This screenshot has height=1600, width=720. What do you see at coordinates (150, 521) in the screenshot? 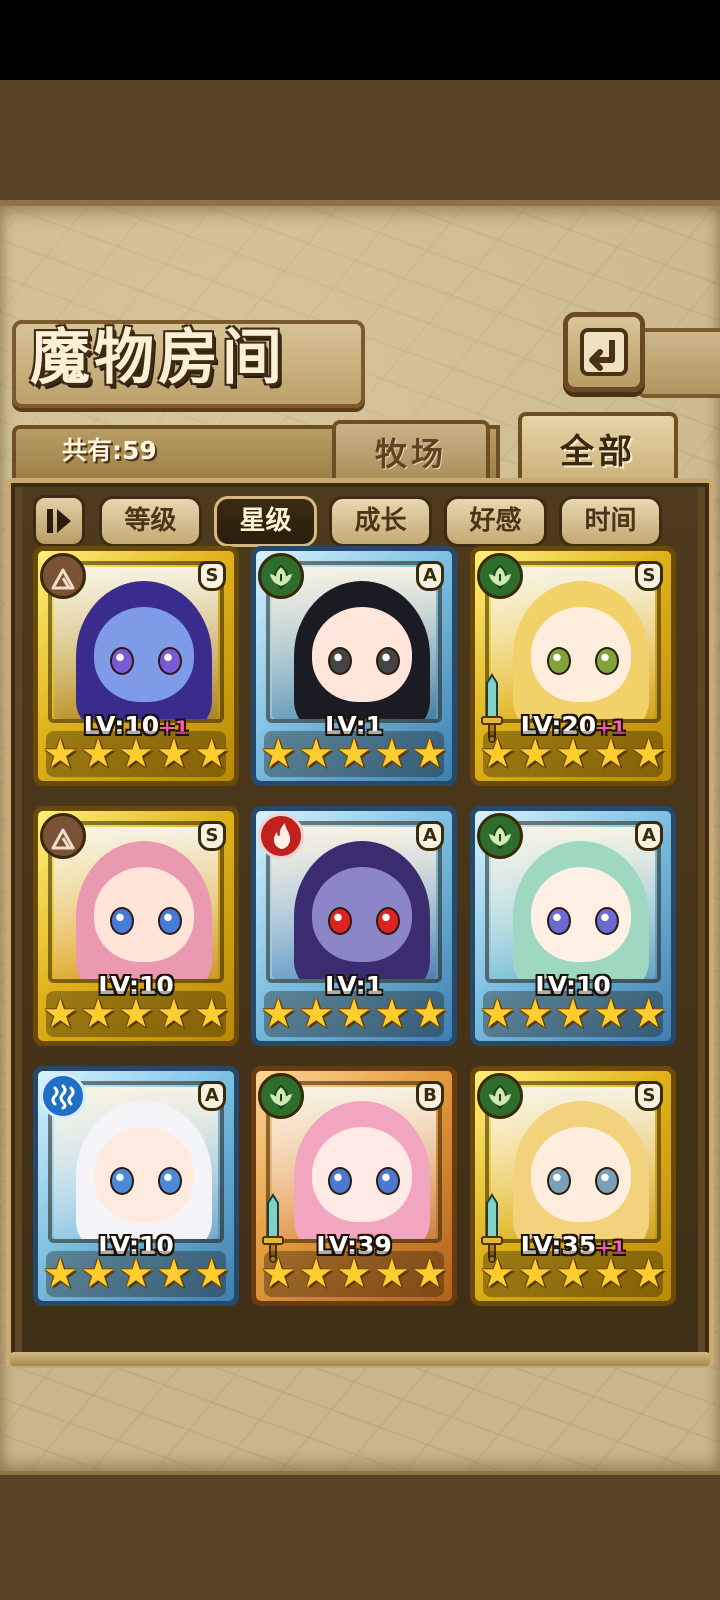
I see `sort-level-button: 等级` at bounding box center [150, 521].